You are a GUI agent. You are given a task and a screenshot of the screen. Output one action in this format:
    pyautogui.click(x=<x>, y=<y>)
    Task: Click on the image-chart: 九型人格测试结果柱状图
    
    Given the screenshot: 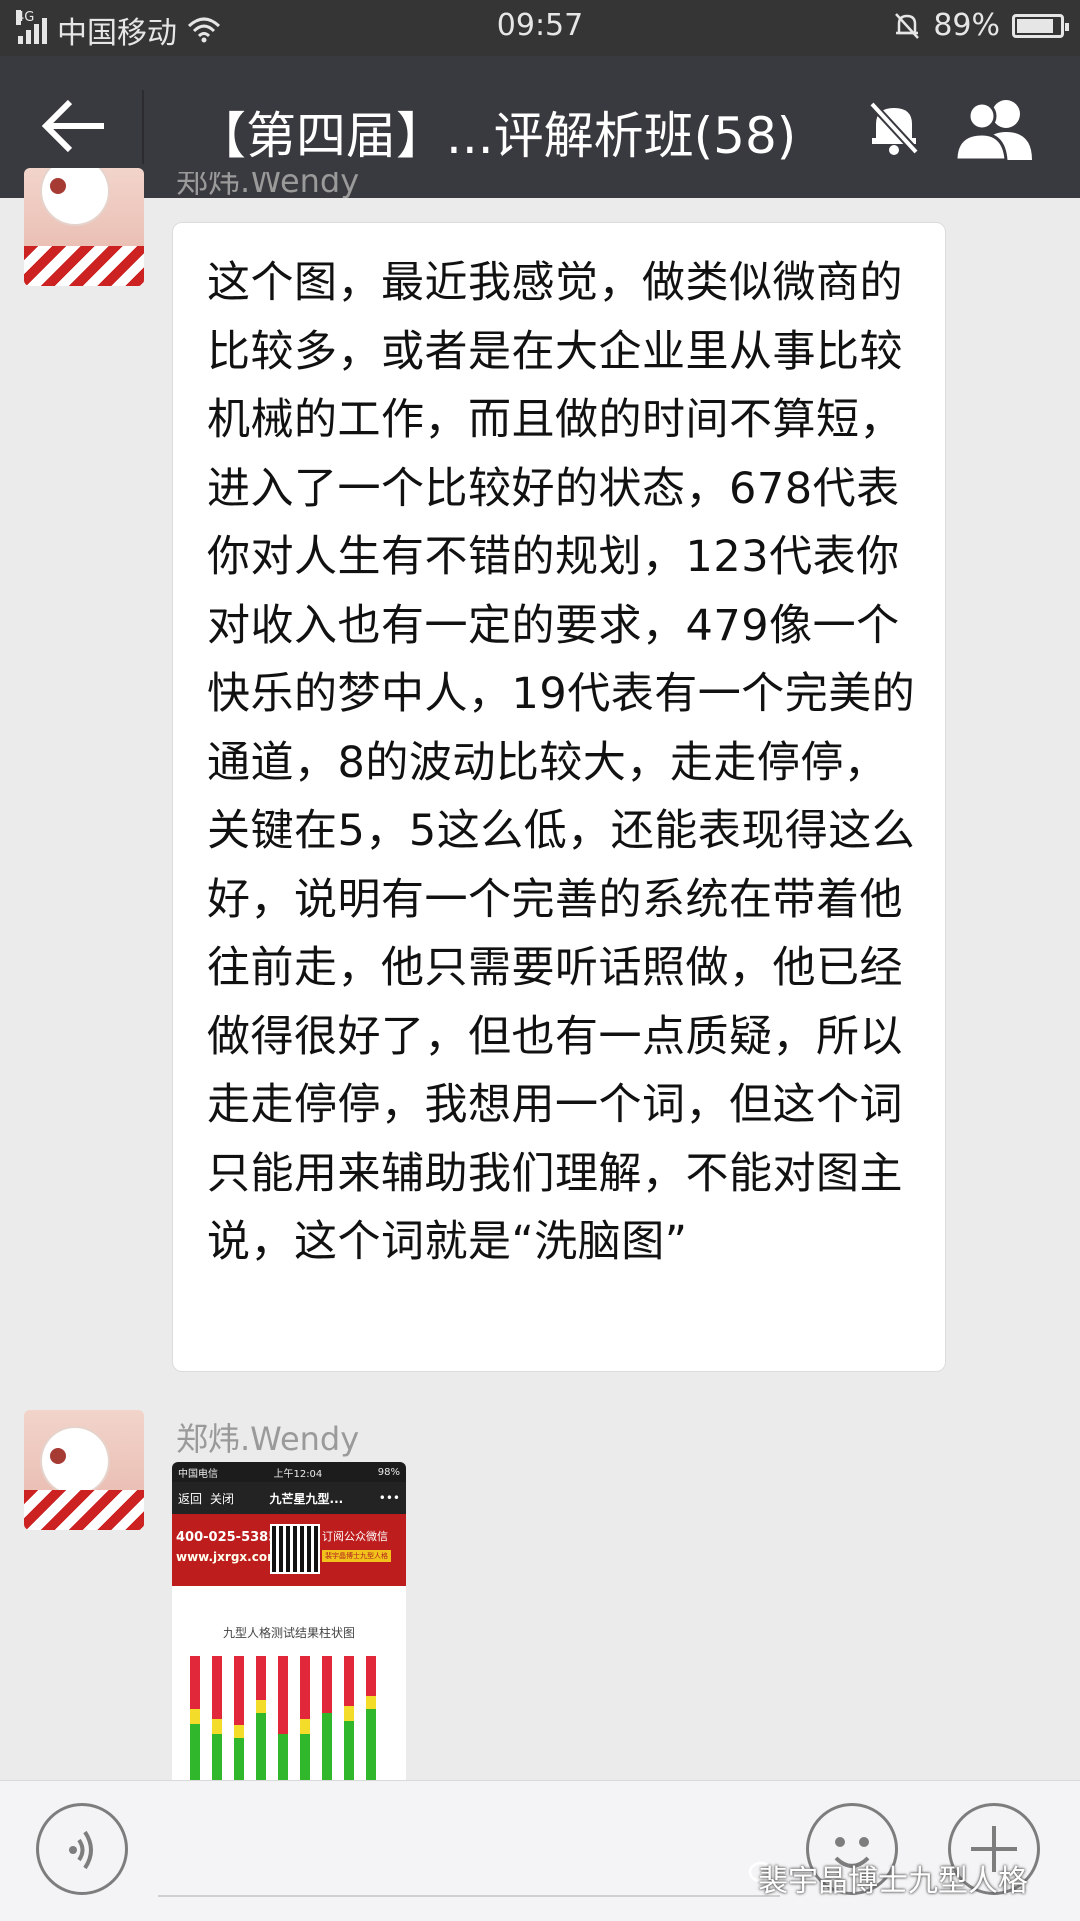 What is the action you would take?
    pyautogui.click(x=289, y=1684)
    